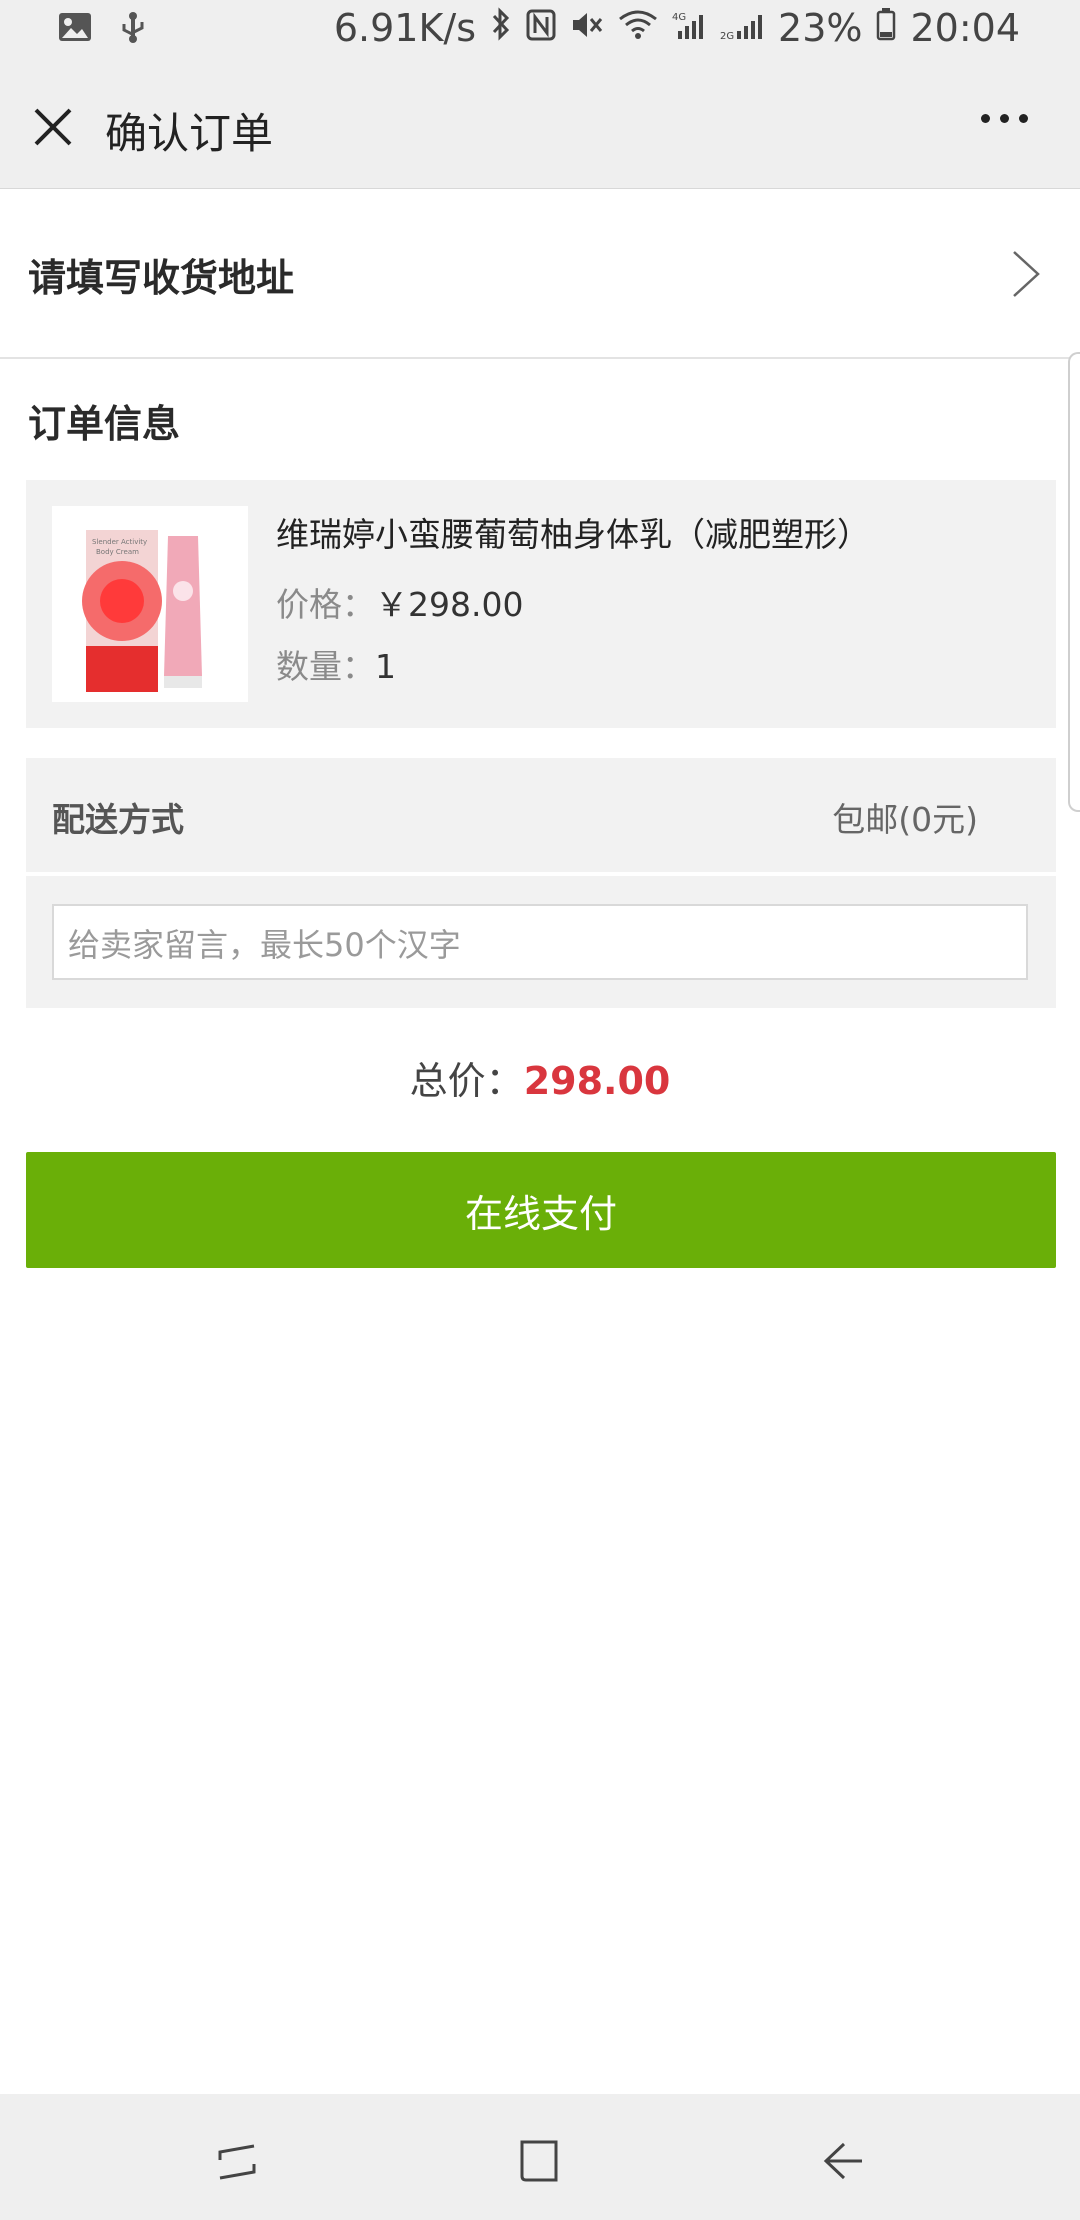 The height and width of the screenshot is (2220, 1080). I want to click on chevron-right-icon, so click(1026, 274).